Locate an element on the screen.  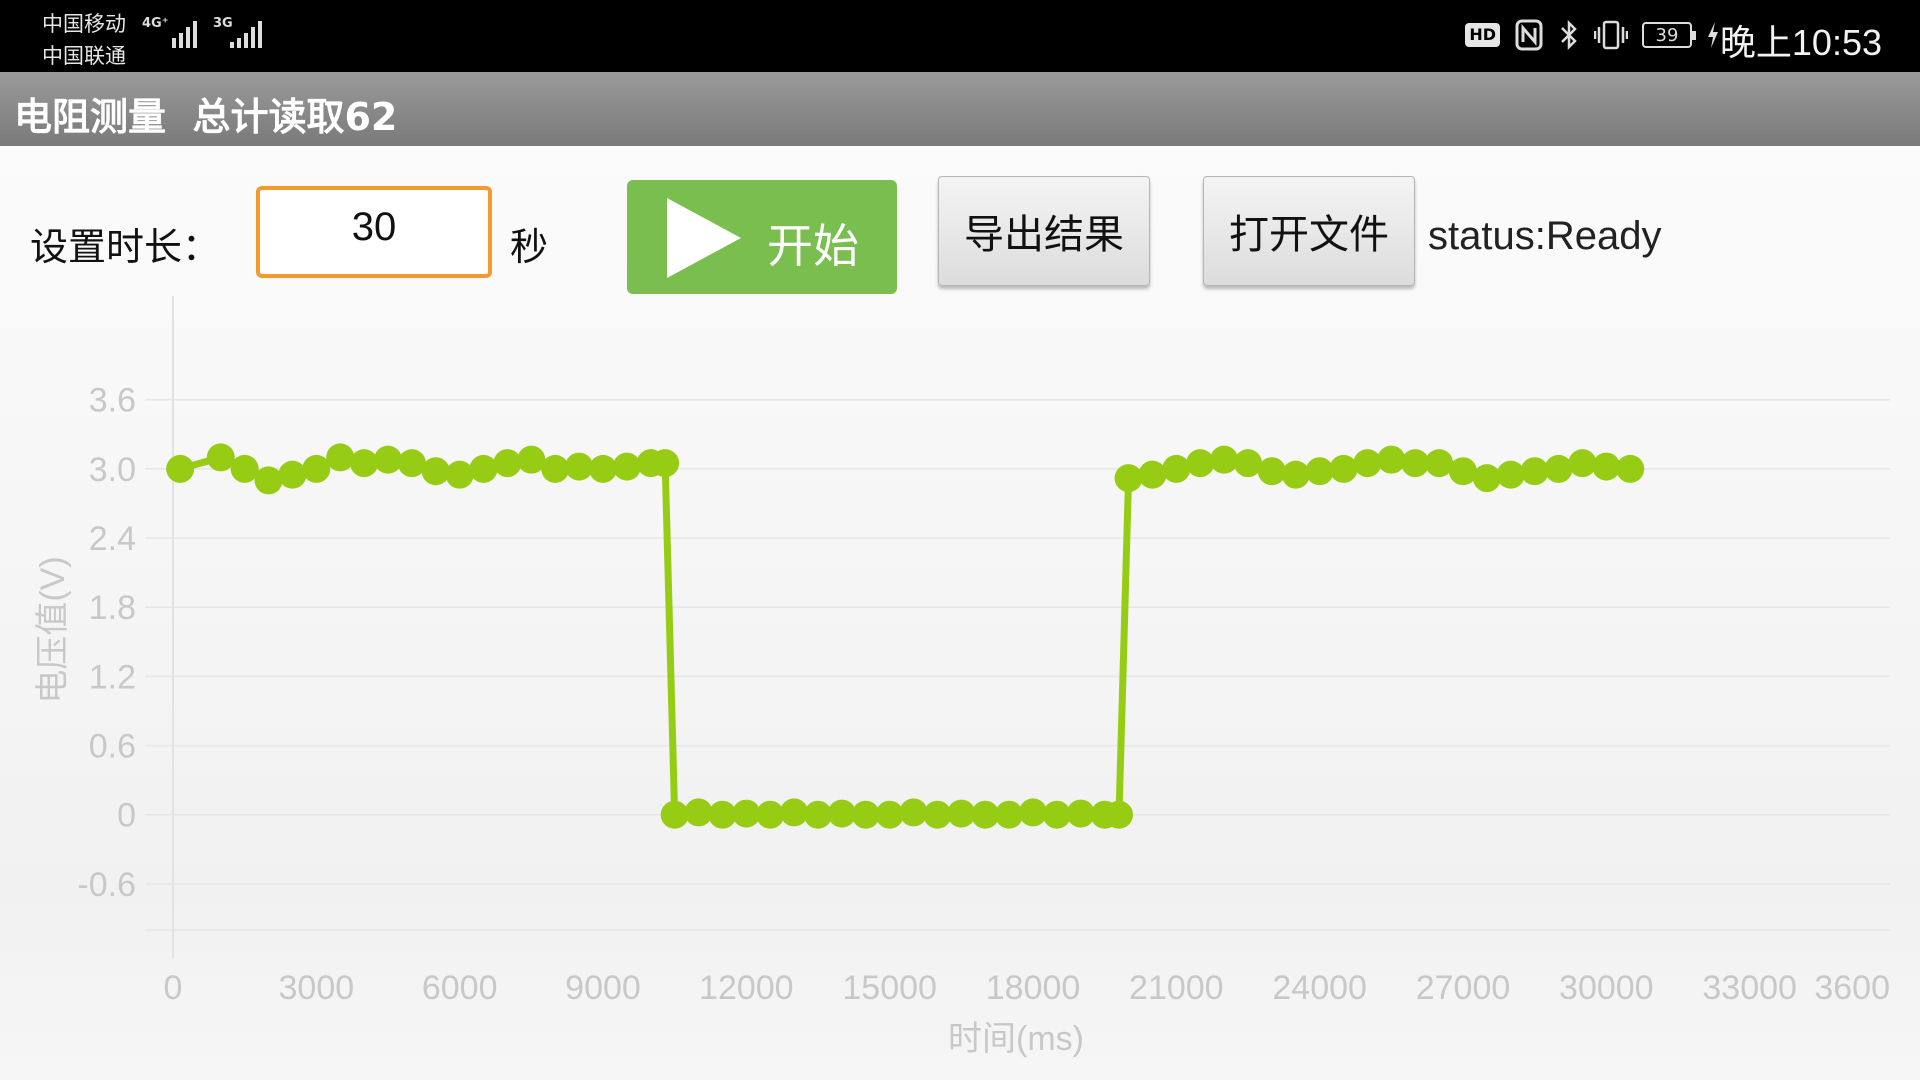
carrier-2-label: 中国联通 is located at coordinates (84, 56).